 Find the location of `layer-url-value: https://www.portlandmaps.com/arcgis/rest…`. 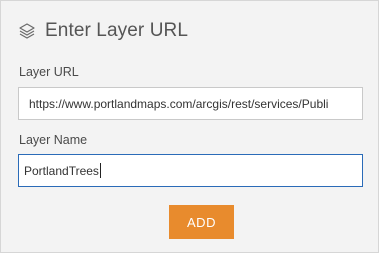

layer-url-value: https://www.portlandmaps.com/arcgis/rest… is located at coordinates (179, 103).